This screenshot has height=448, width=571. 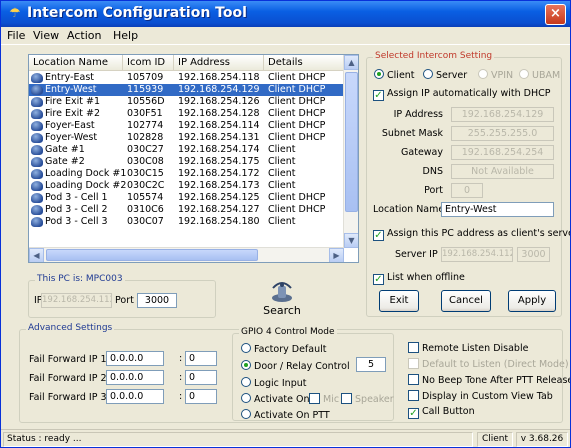 What do you see at coordinates (125, 35) in the screenshot?
I see `menu-help: Help` at bounding box center [125, 35].